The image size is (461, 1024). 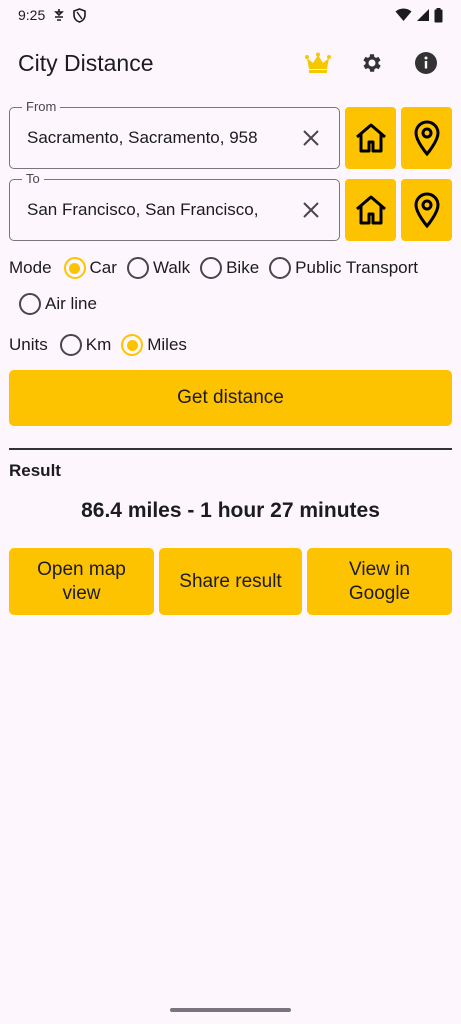 What do you see at coordinates (41, 106) in the screenshot?
I see `from-label: From` at bounding box center [41, 106].